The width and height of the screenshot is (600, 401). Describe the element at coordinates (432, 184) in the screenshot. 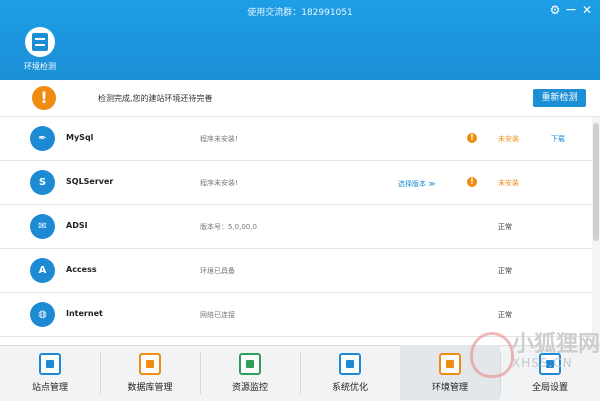

I see `chevron-down-icon: ≫` at that location.